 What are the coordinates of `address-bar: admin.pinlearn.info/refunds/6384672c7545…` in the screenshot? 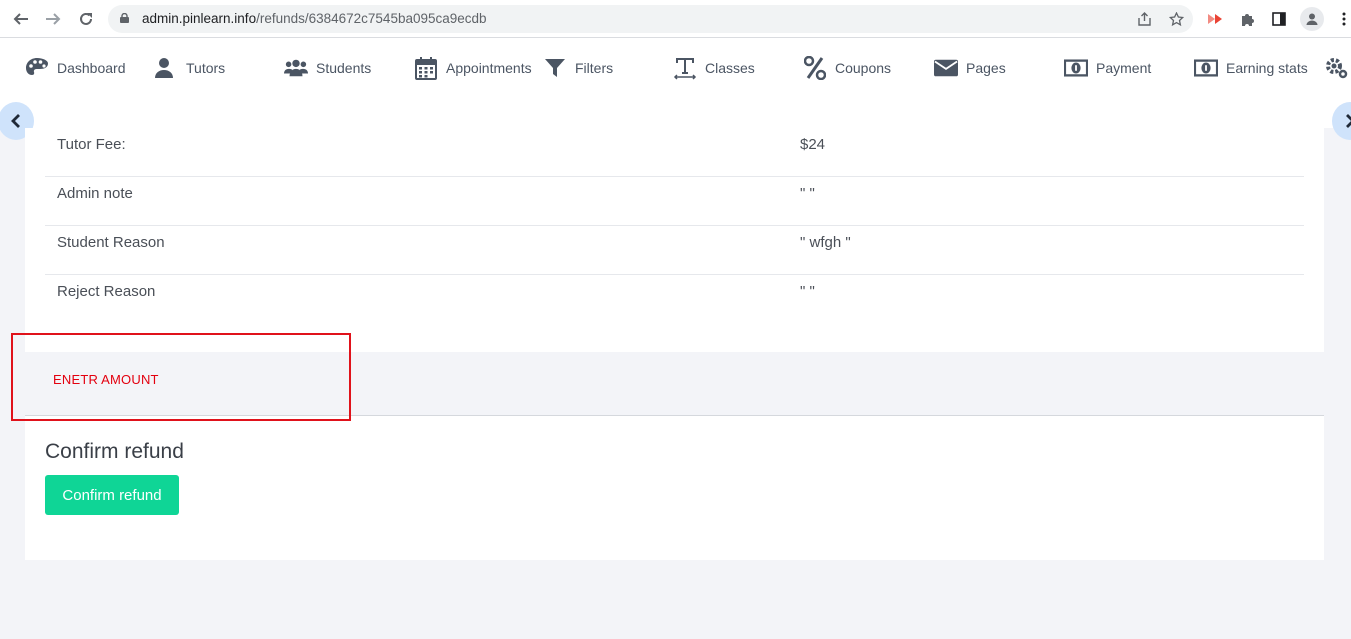 It's located at (650, 19).